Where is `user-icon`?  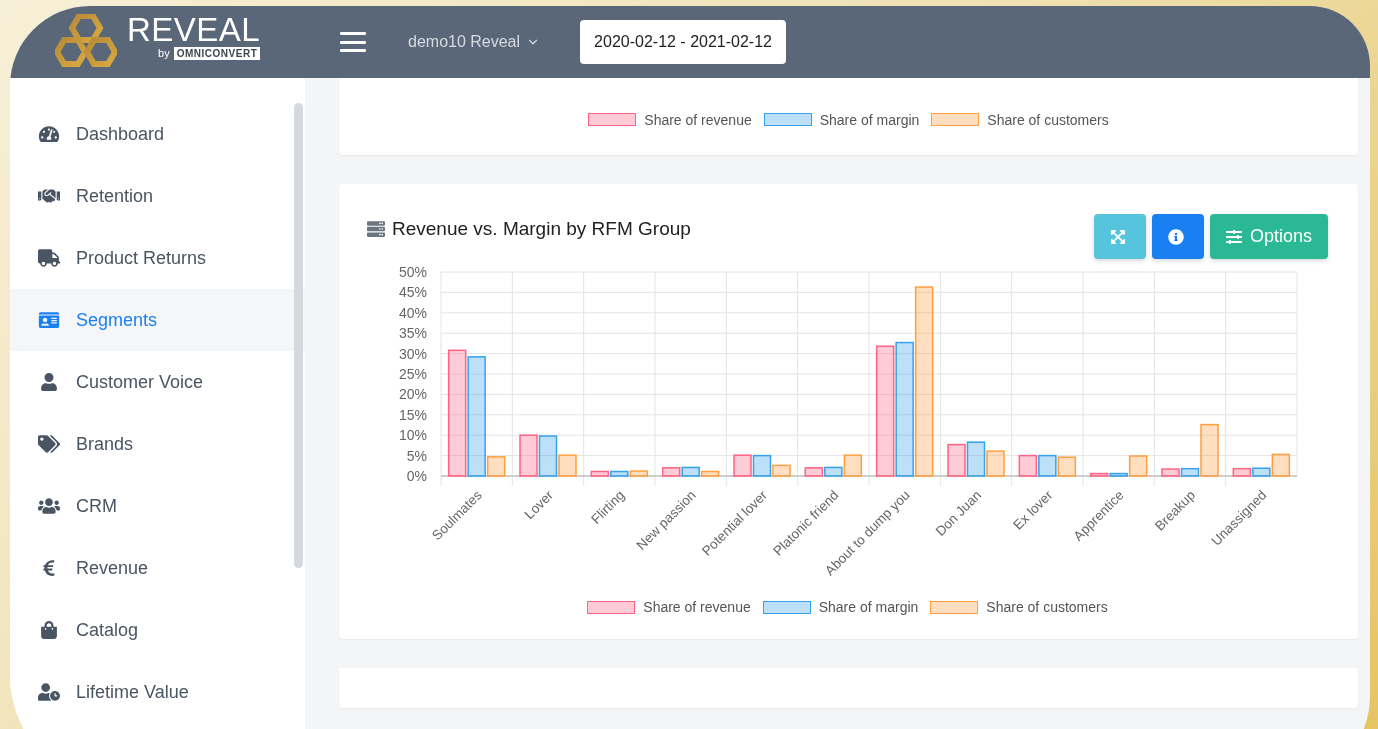
user-icon is located at coordinates (49, 382).